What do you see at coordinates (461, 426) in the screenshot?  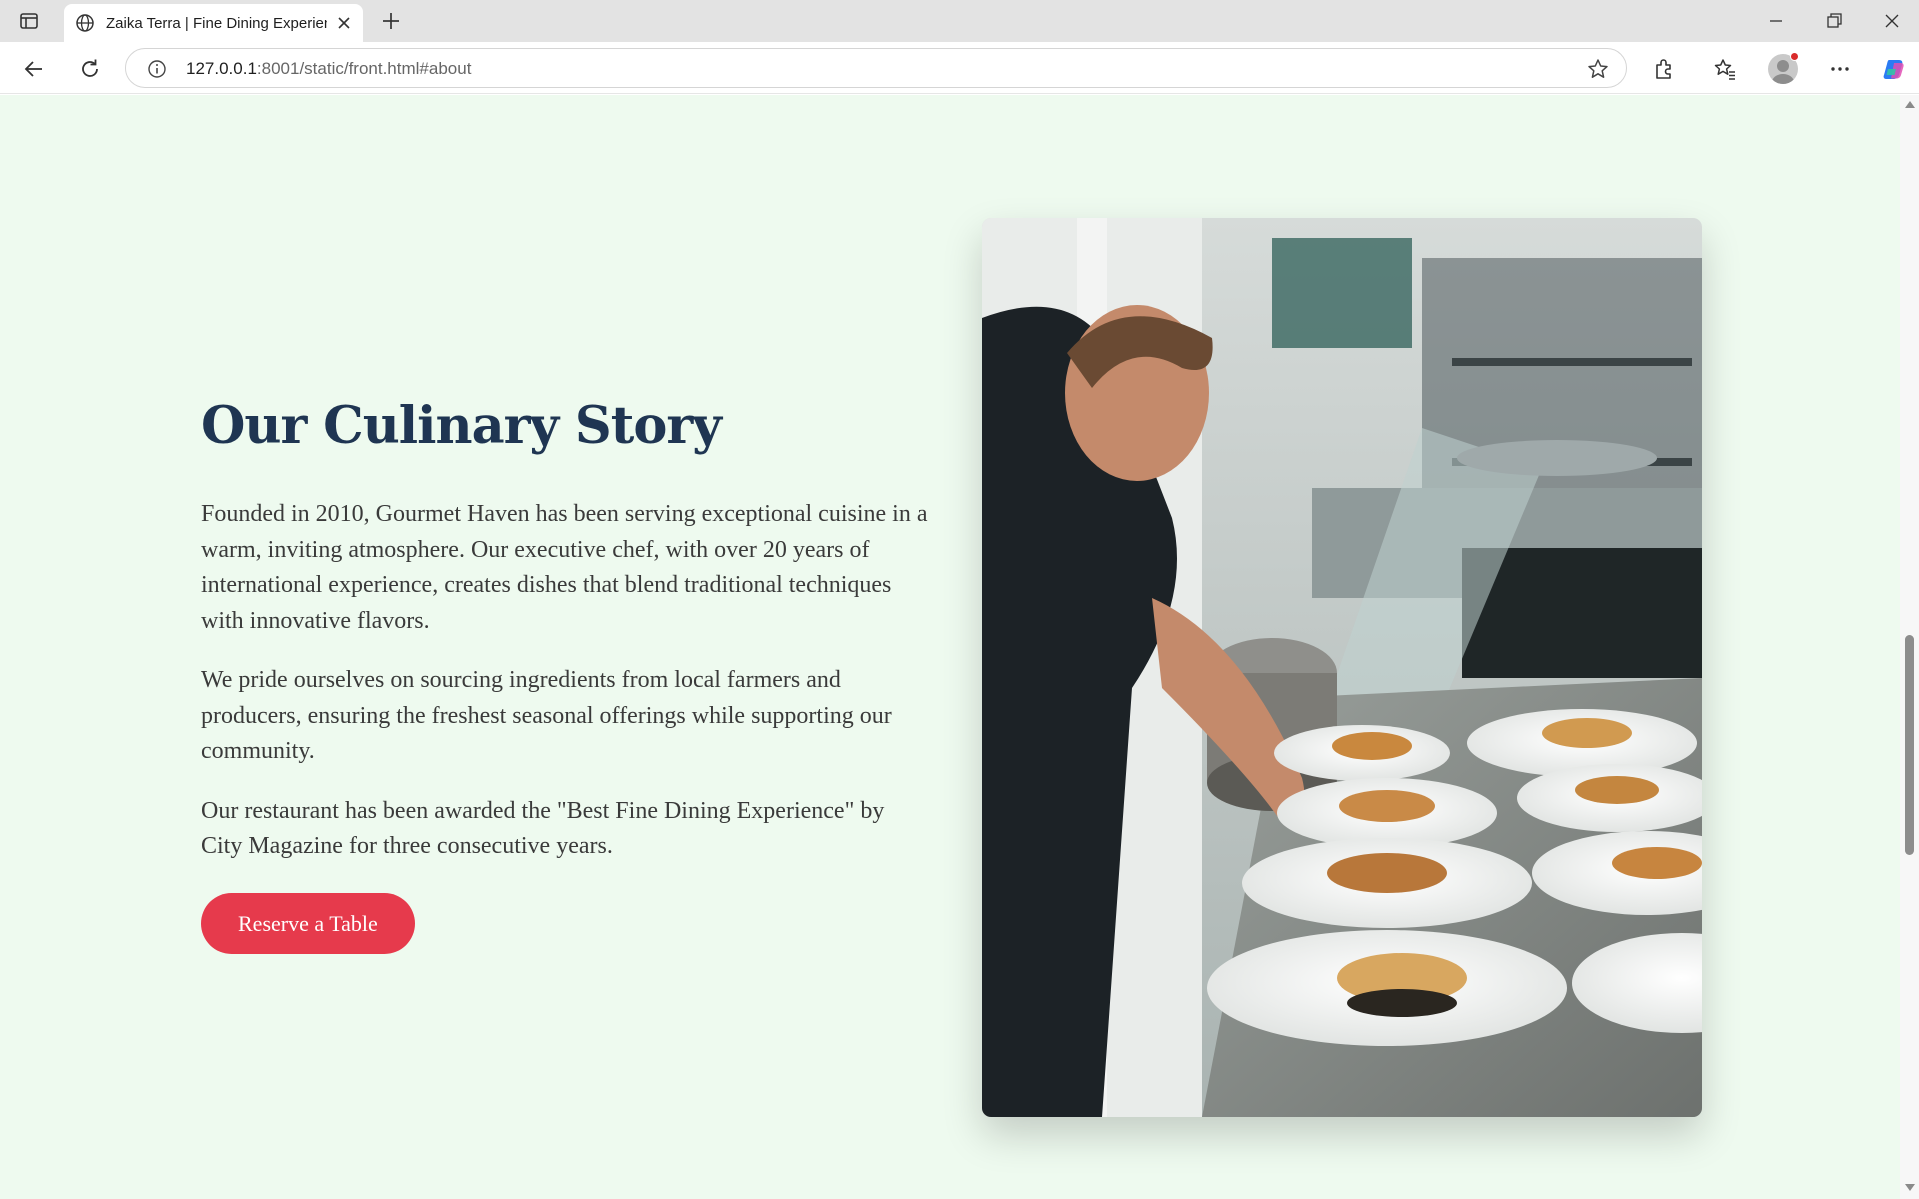 I see `about-title: Our Culinary Story` at bounding box center [461, 426].